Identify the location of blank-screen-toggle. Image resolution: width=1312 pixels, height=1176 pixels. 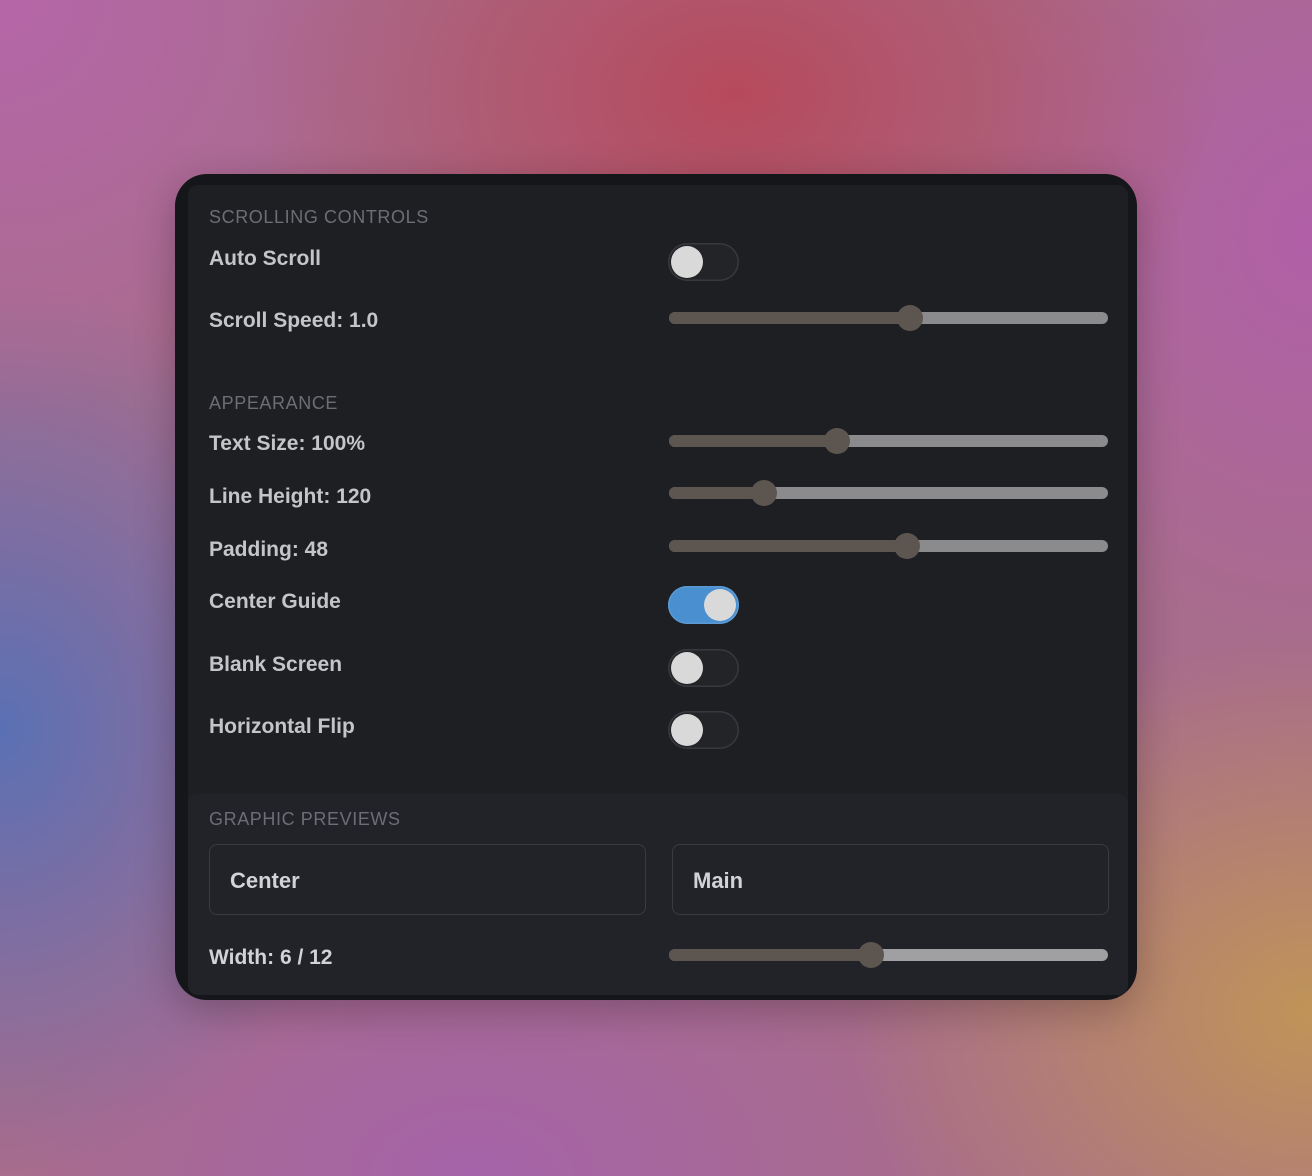
(703, 668).